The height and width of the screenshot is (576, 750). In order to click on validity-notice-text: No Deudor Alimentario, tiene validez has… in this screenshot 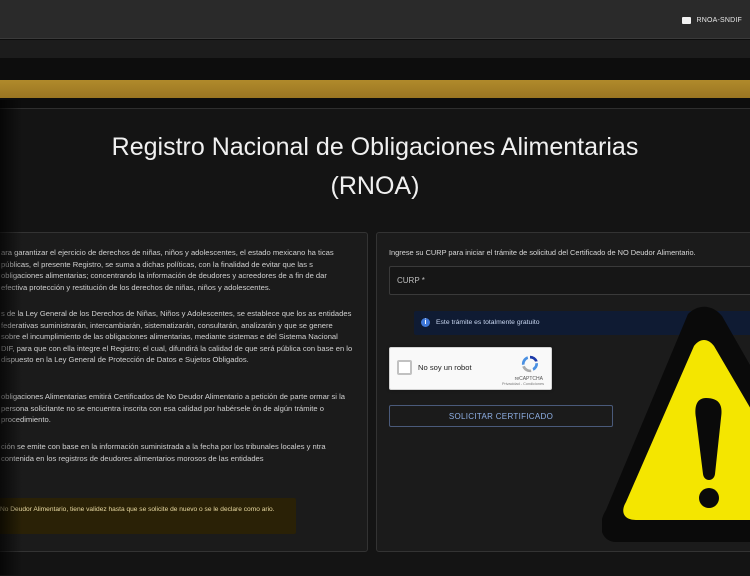, I will do `click(137, 509)`.